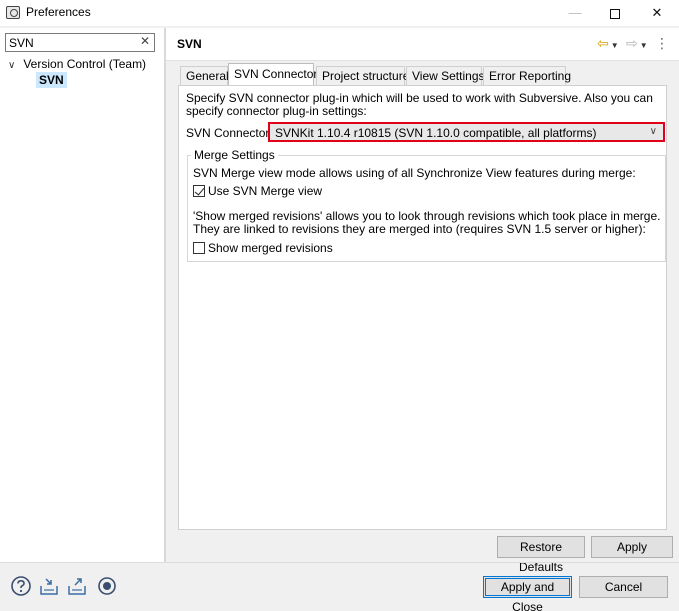 This screenshot has width=679, height=611. What do you see at coordinates (14, 65) in the screenshot?
I see `expand-arrow-icon: ∨` at bounding box center [14, 65].